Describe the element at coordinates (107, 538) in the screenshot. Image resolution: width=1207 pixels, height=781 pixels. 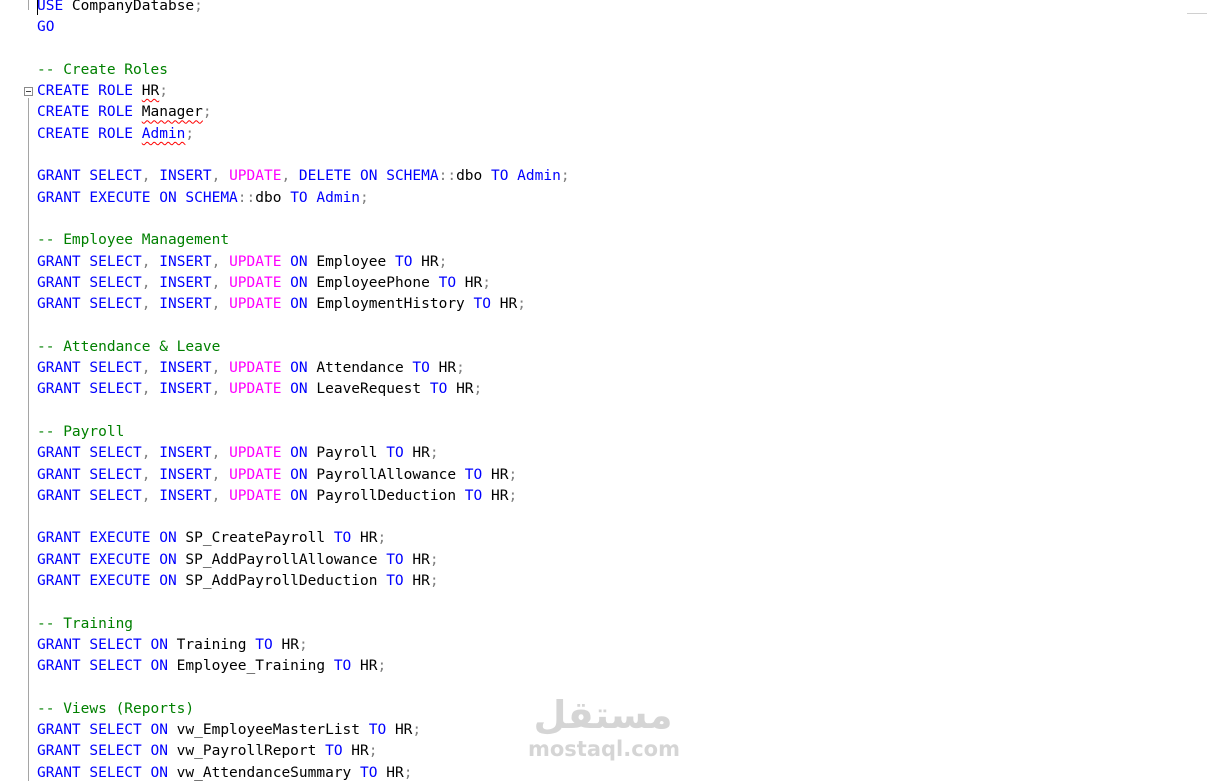
I see `sql-keyword: GRANT EXECUTE ON` at that location.